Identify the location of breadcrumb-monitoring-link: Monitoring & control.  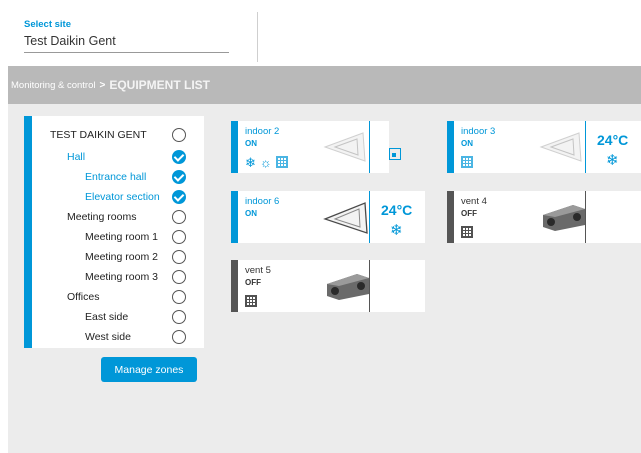
(53, 85).